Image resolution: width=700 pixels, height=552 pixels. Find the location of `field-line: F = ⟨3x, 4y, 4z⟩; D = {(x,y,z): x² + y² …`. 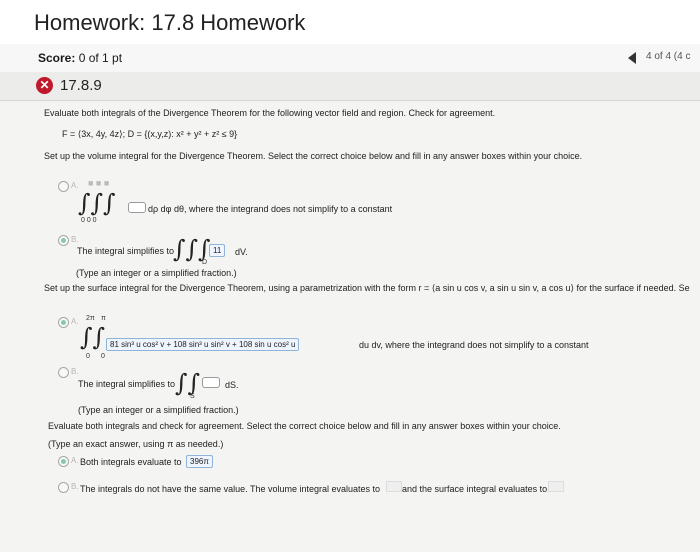

field-line: F = ⟨3x, 4y, 4z⟩; D = {(x,y,z): x² + y² … is located at coordinates (150, 134).